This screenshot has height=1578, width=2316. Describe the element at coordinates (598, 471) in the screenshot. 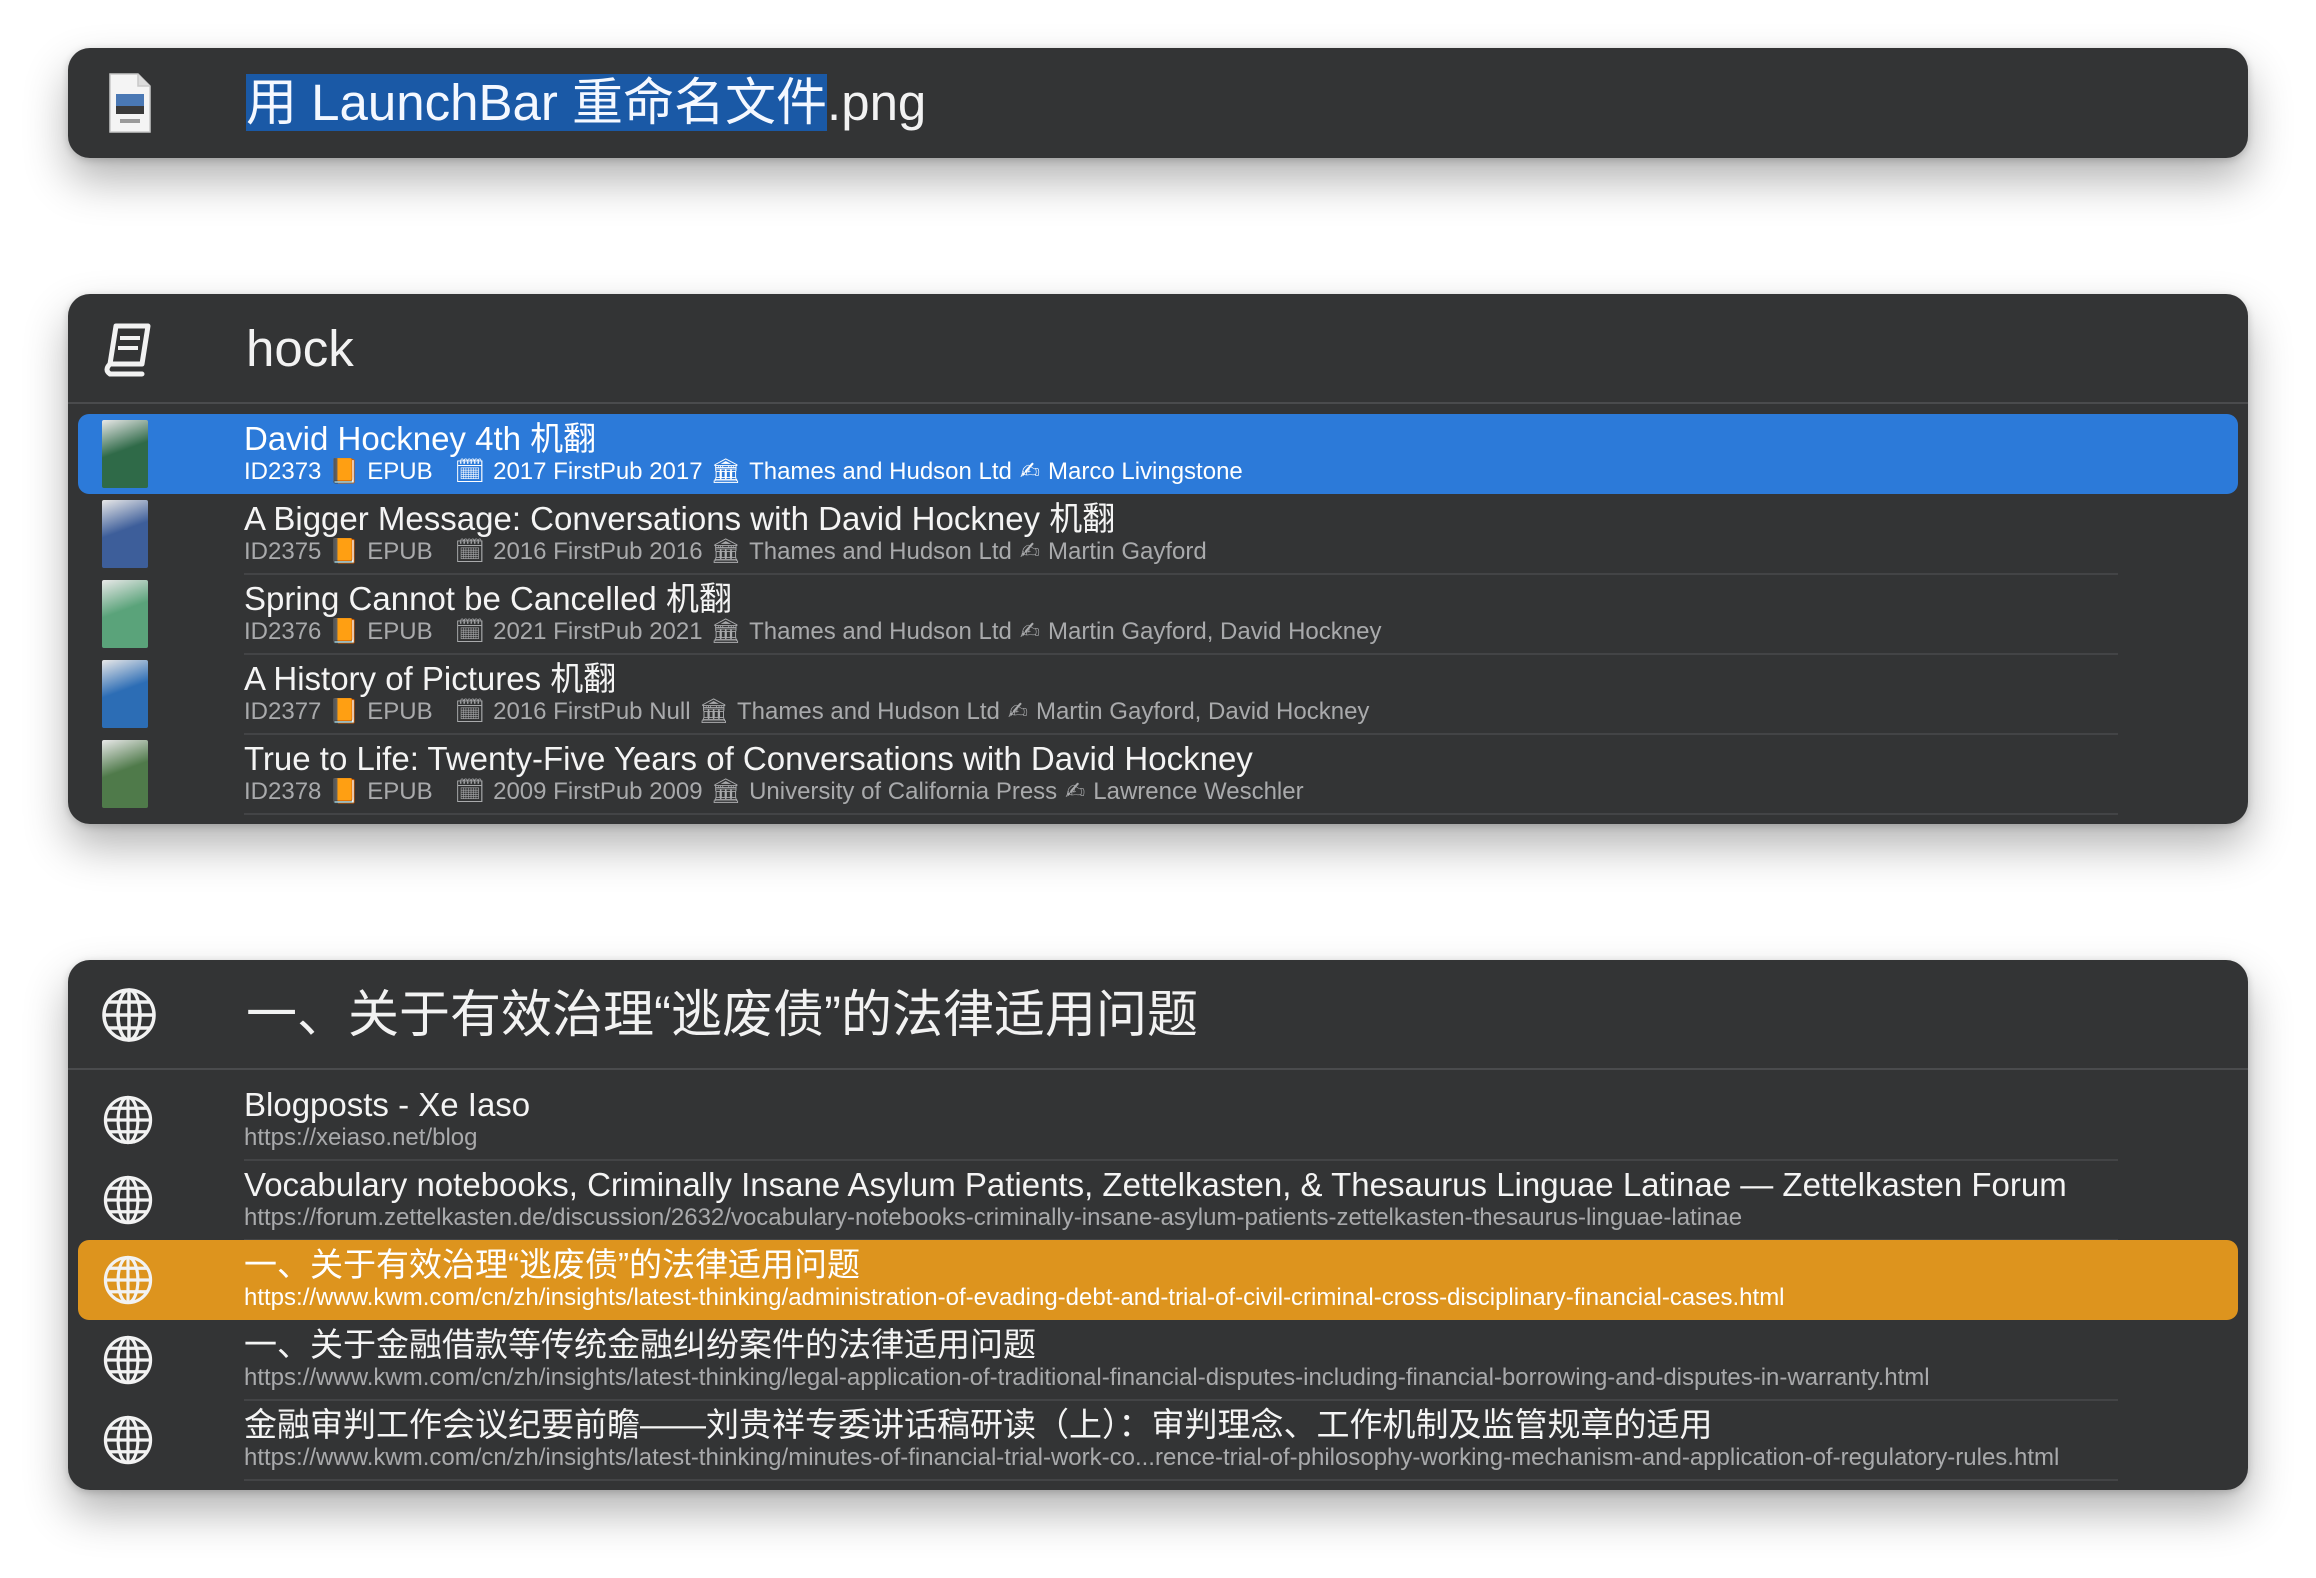

I see `book-date: 2017 FirstPub 2017` at that location.